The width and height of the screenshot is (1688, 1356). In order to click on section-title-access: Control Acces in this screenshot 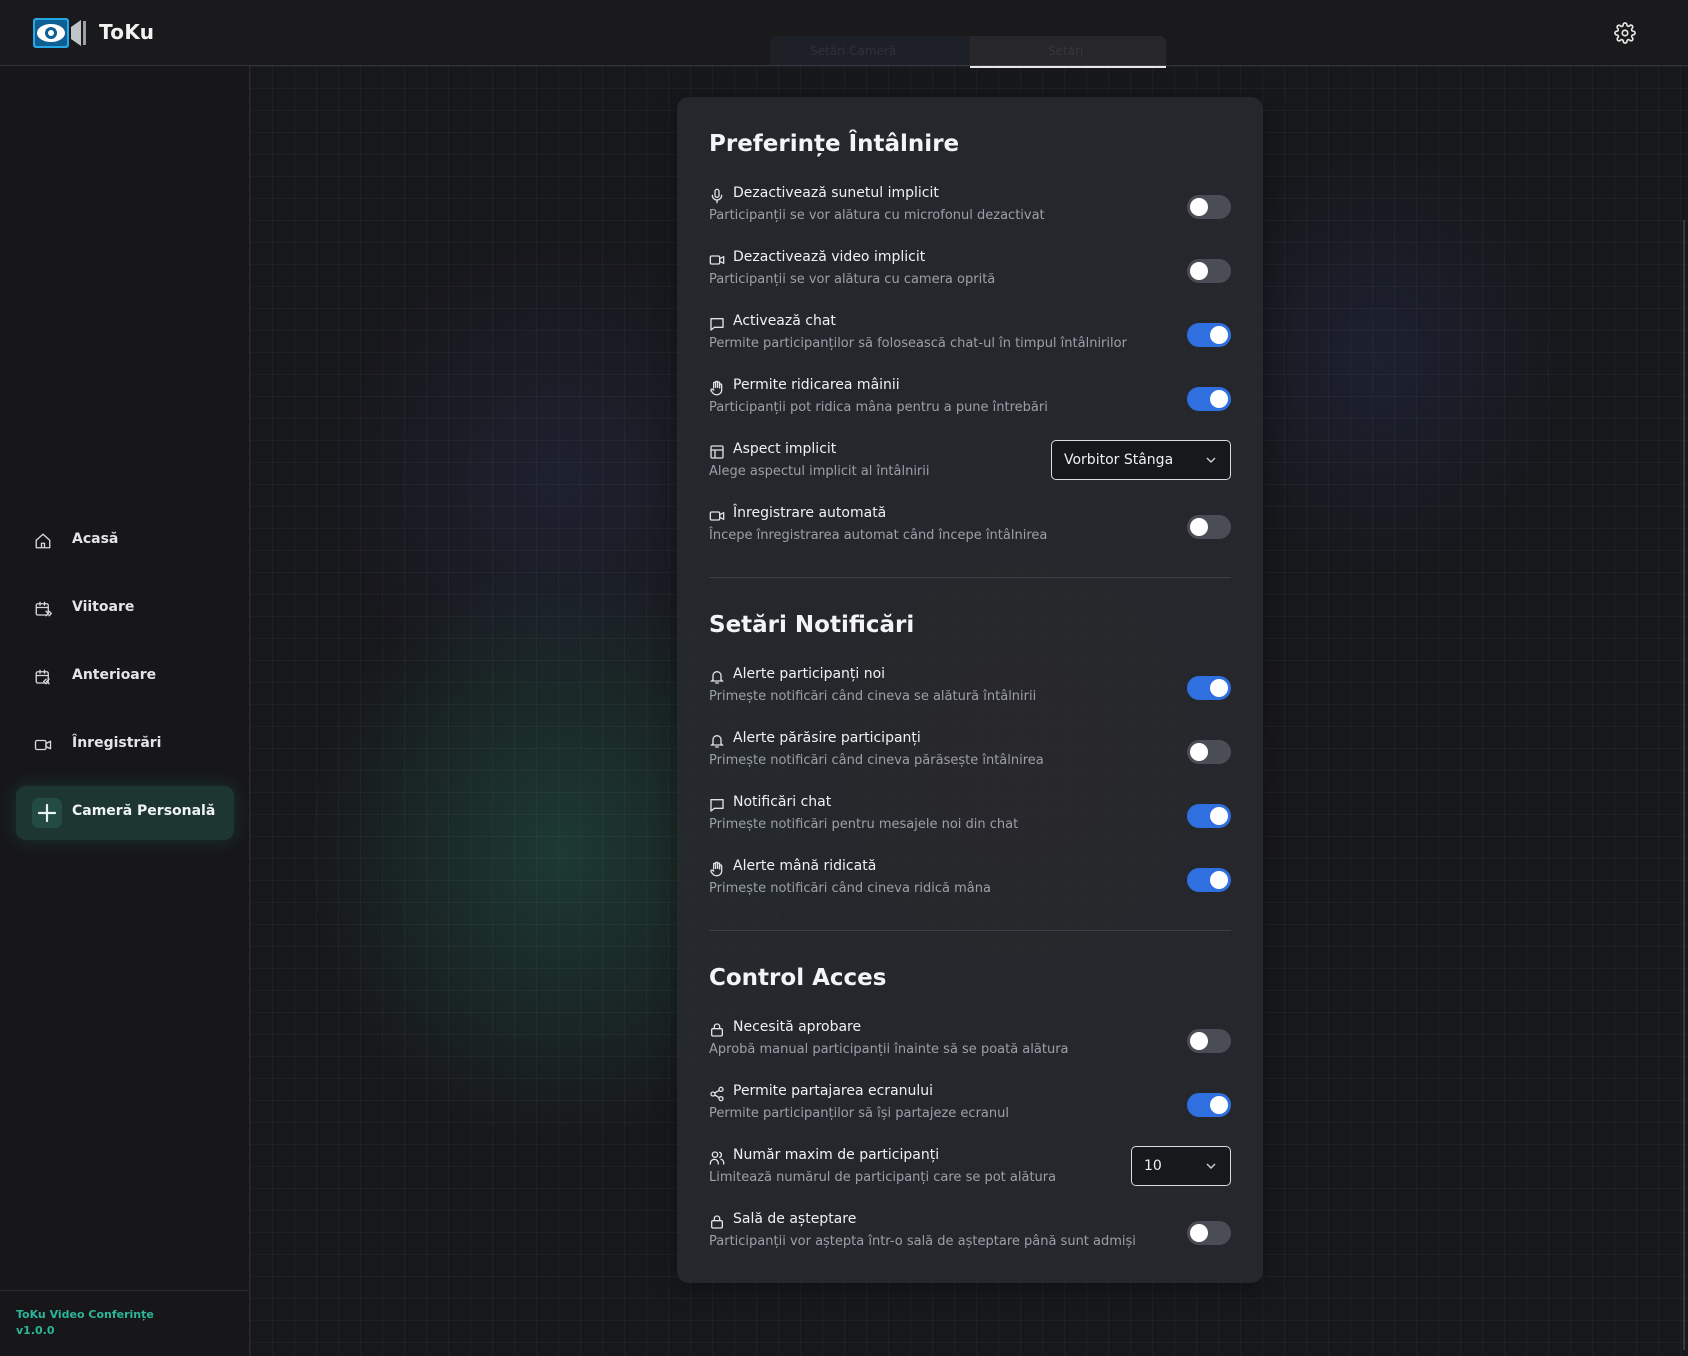, I will do `click(798, 978)`.